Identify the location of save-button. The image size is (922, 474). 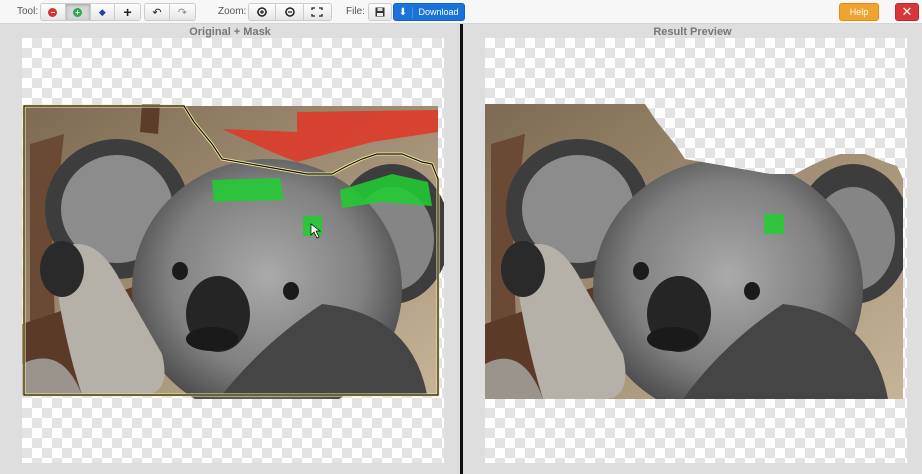
(380, 12).